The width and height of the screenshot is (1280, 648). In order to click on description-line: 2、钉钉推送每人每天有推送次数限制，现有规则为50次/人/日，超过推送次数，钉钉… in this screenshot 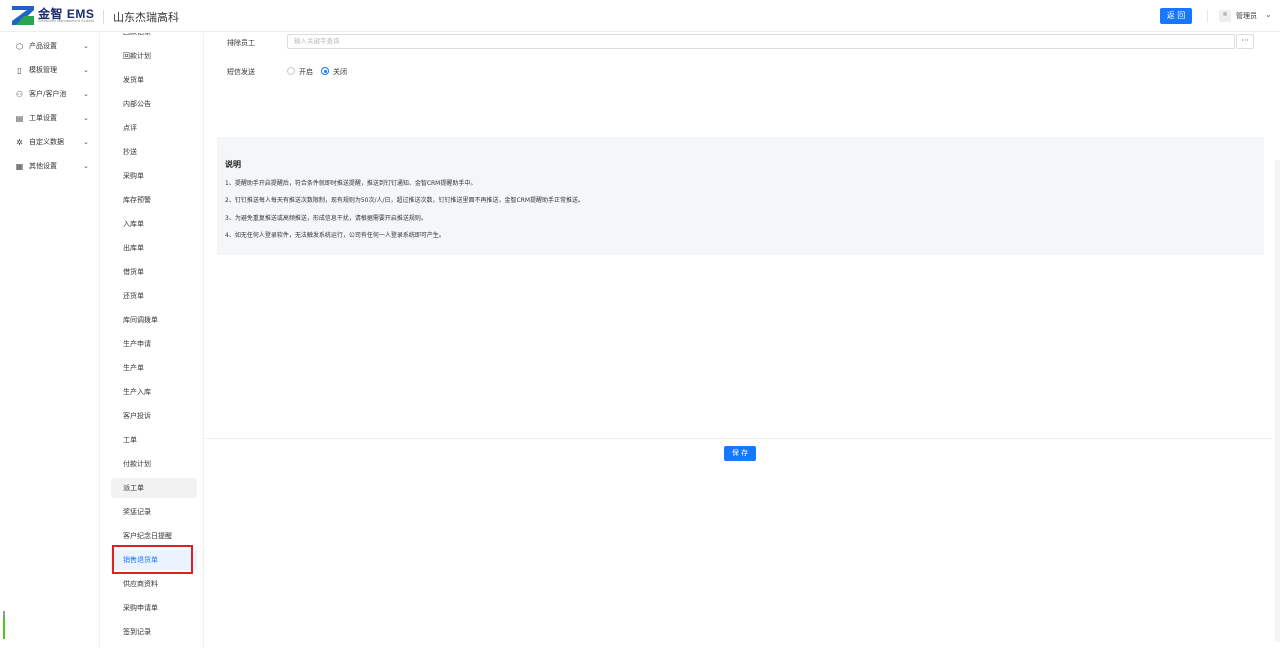, I will do `click(405, 200)`.